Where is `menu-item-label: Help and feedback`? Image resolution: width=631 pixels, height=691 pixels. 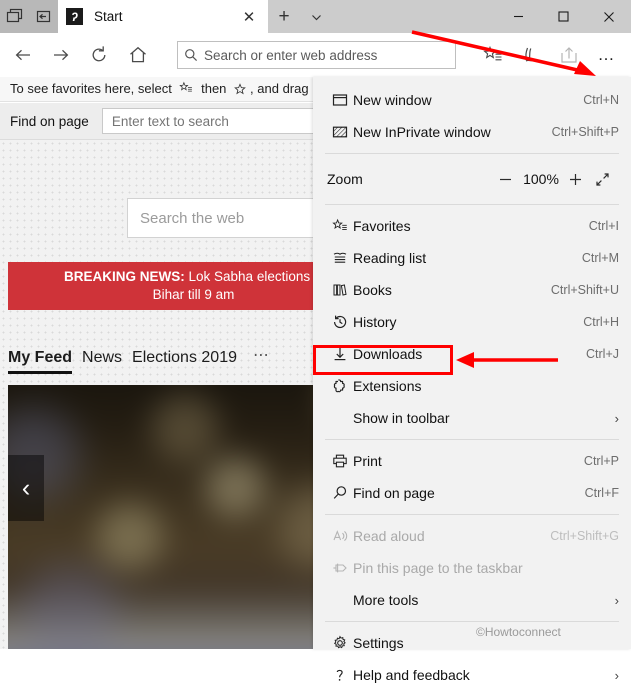 menu-item-label: Help and feedback is located at coordinates (411, 675).